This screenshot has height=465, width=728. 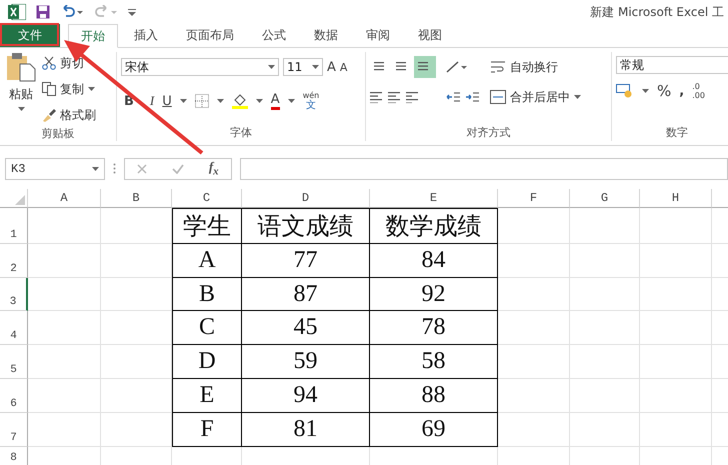 I want to click on orientation-icon, so click(x=457, y=67).